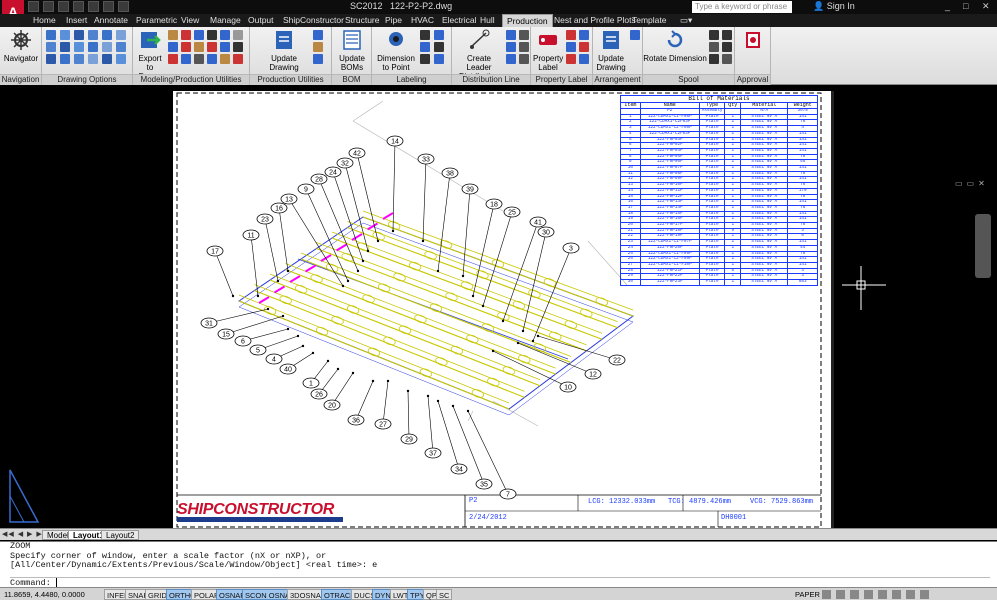 The width and height of the screenshot is (997, 600). Describe the element at coordinates (190, 20) in the screenshot. I see `tab-view: View` at that location.